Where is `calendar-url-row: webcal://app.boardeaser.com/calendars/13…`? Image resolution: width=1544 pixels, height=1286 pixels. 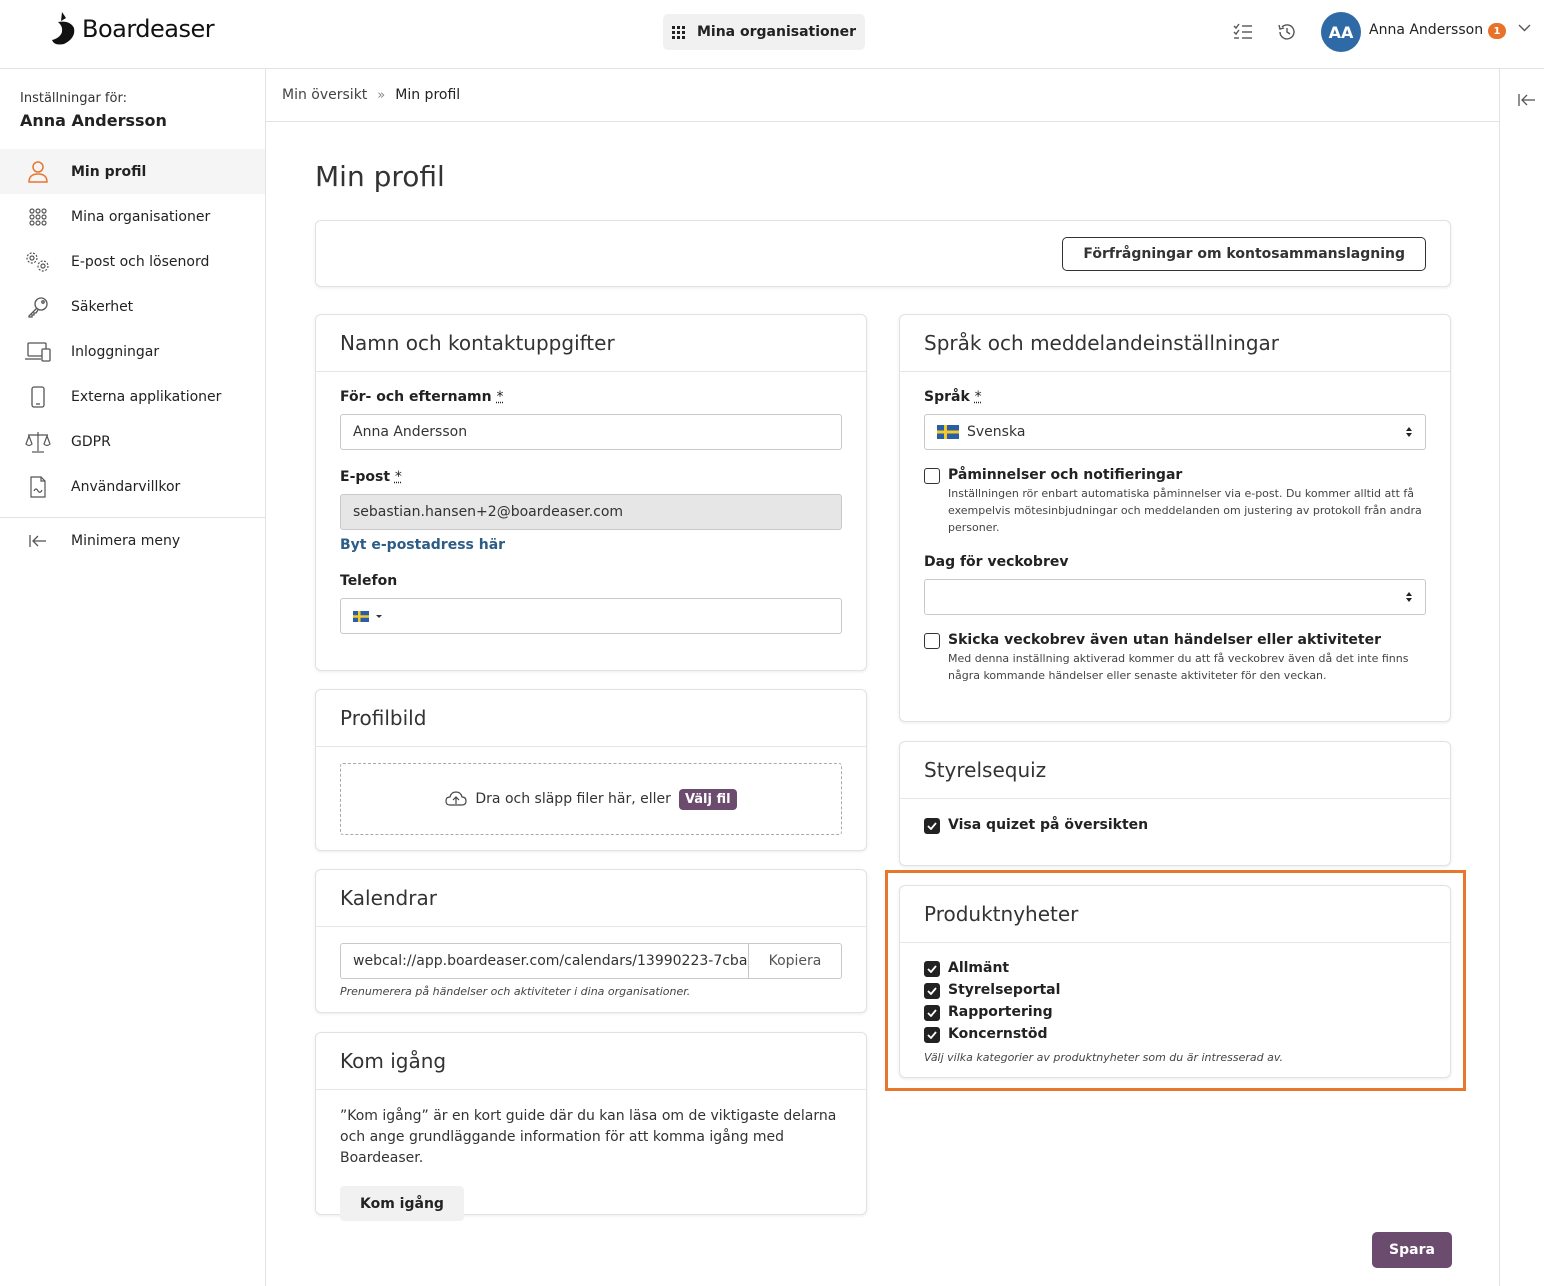
calendar-url-row: webcal://app.boardeaser.com/calendars/13… is located at coordinates (591, 961).